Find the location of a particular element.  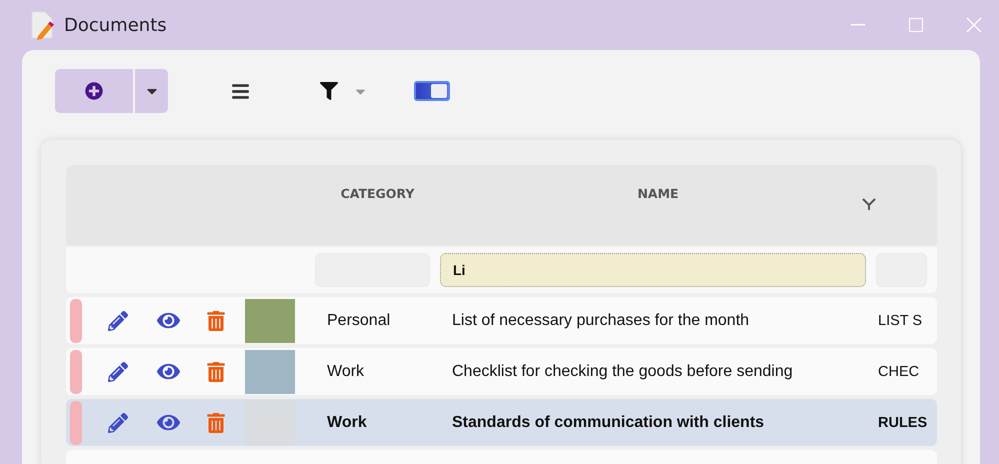

dropdown-button is located at coordinates (151, 91).